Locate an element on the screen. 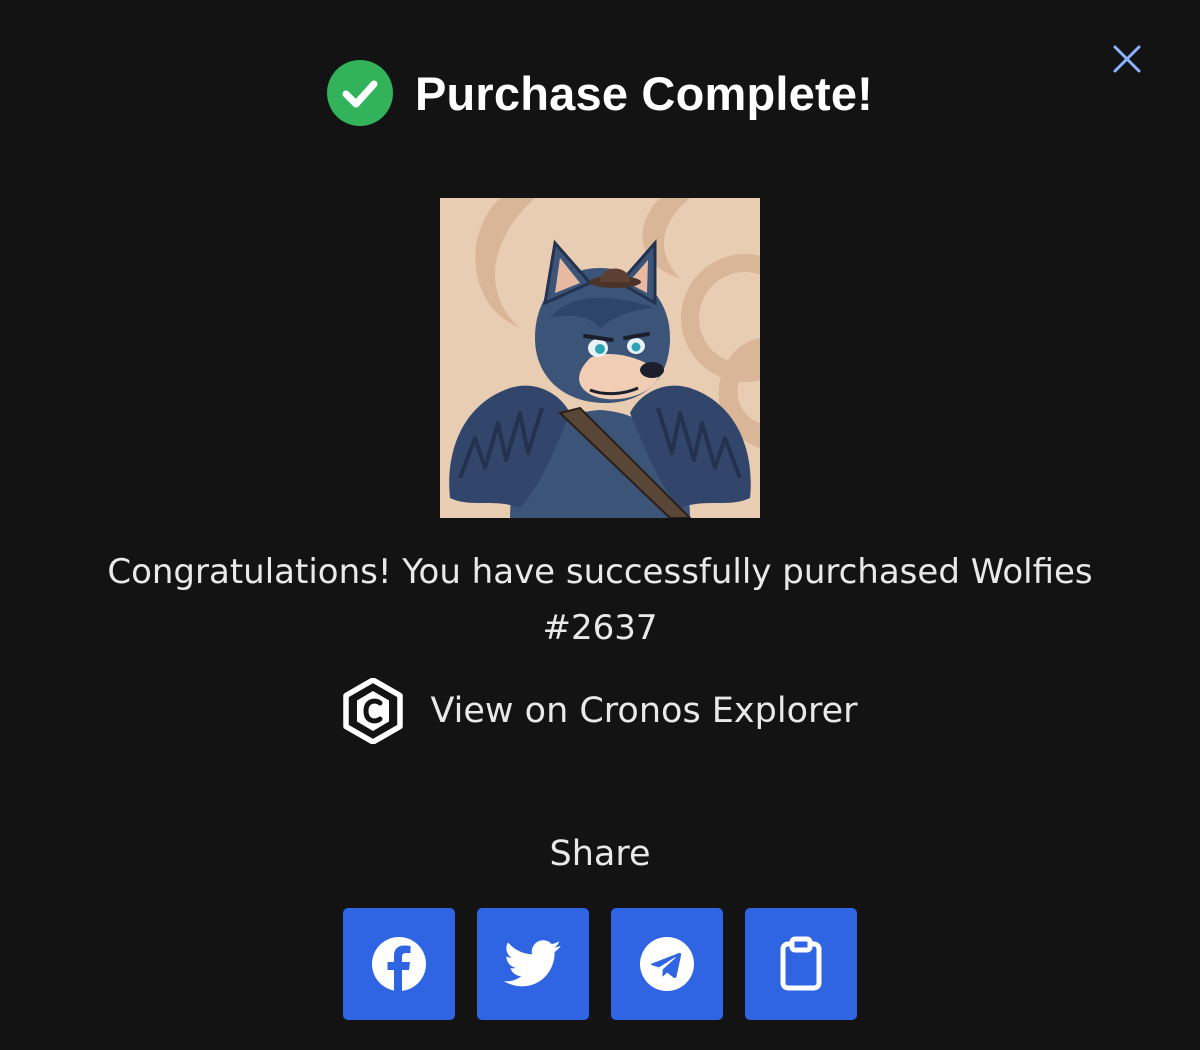  nft-image is located at coordinates (600, 358).